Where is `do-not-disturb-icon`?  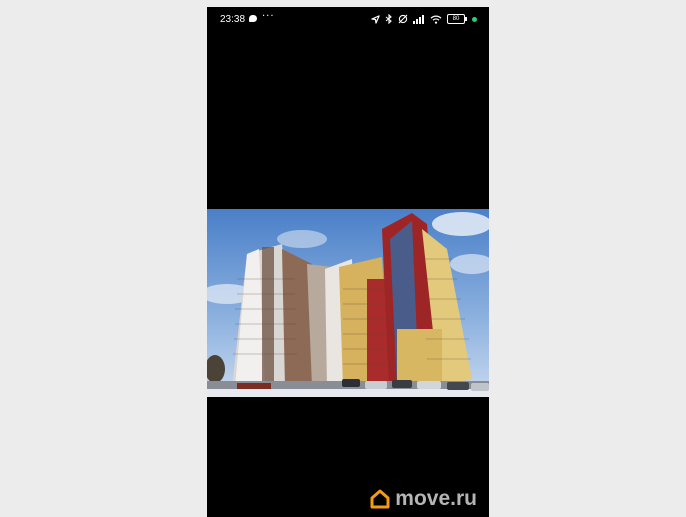 do-not-disturb-icon is located at coordinates (403, 19).